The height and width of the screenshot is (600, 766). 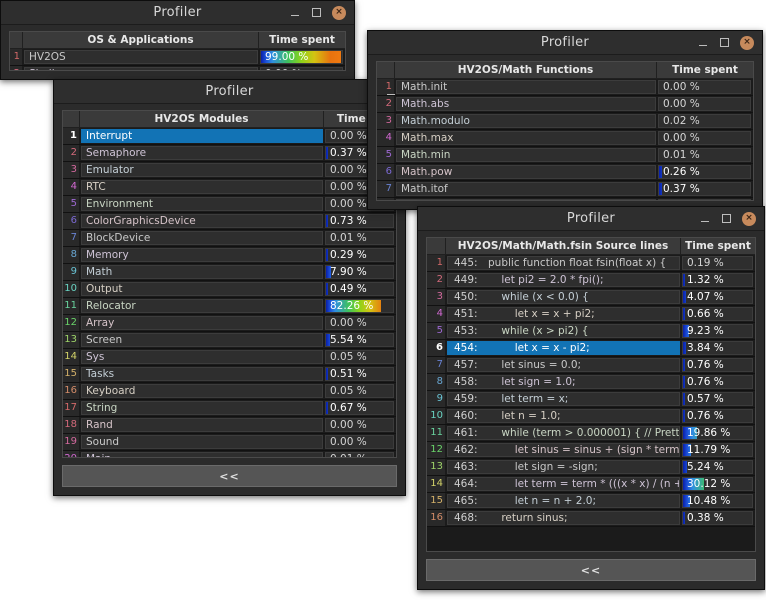 I want to click on table-row: 18 Rand 0.00 %, so click(x=229, y=425).